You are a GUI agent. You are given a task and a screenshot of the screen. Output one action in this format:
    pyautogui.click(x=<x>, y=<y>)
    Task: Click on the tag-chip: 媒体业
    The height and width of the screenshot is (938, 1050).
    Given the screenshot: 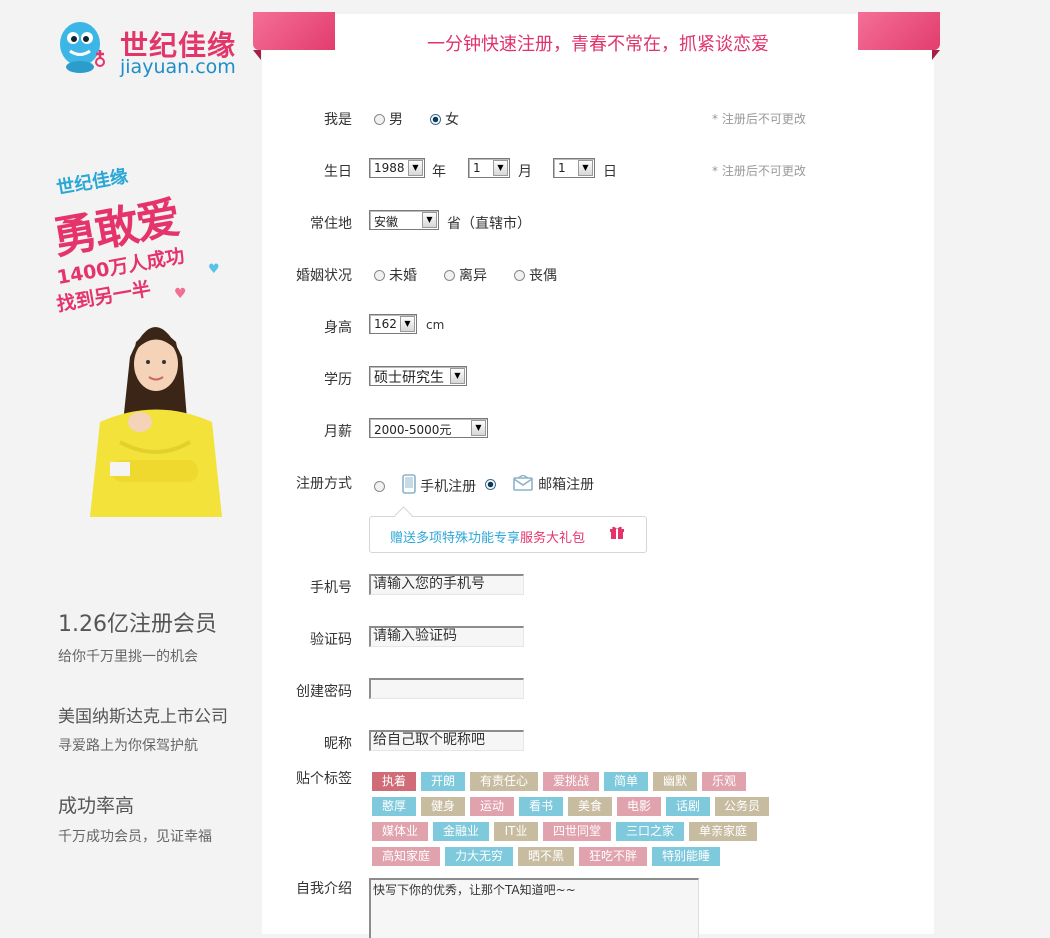 What is the action you would take?
    pyautogui.click(x=400, y=831)
    